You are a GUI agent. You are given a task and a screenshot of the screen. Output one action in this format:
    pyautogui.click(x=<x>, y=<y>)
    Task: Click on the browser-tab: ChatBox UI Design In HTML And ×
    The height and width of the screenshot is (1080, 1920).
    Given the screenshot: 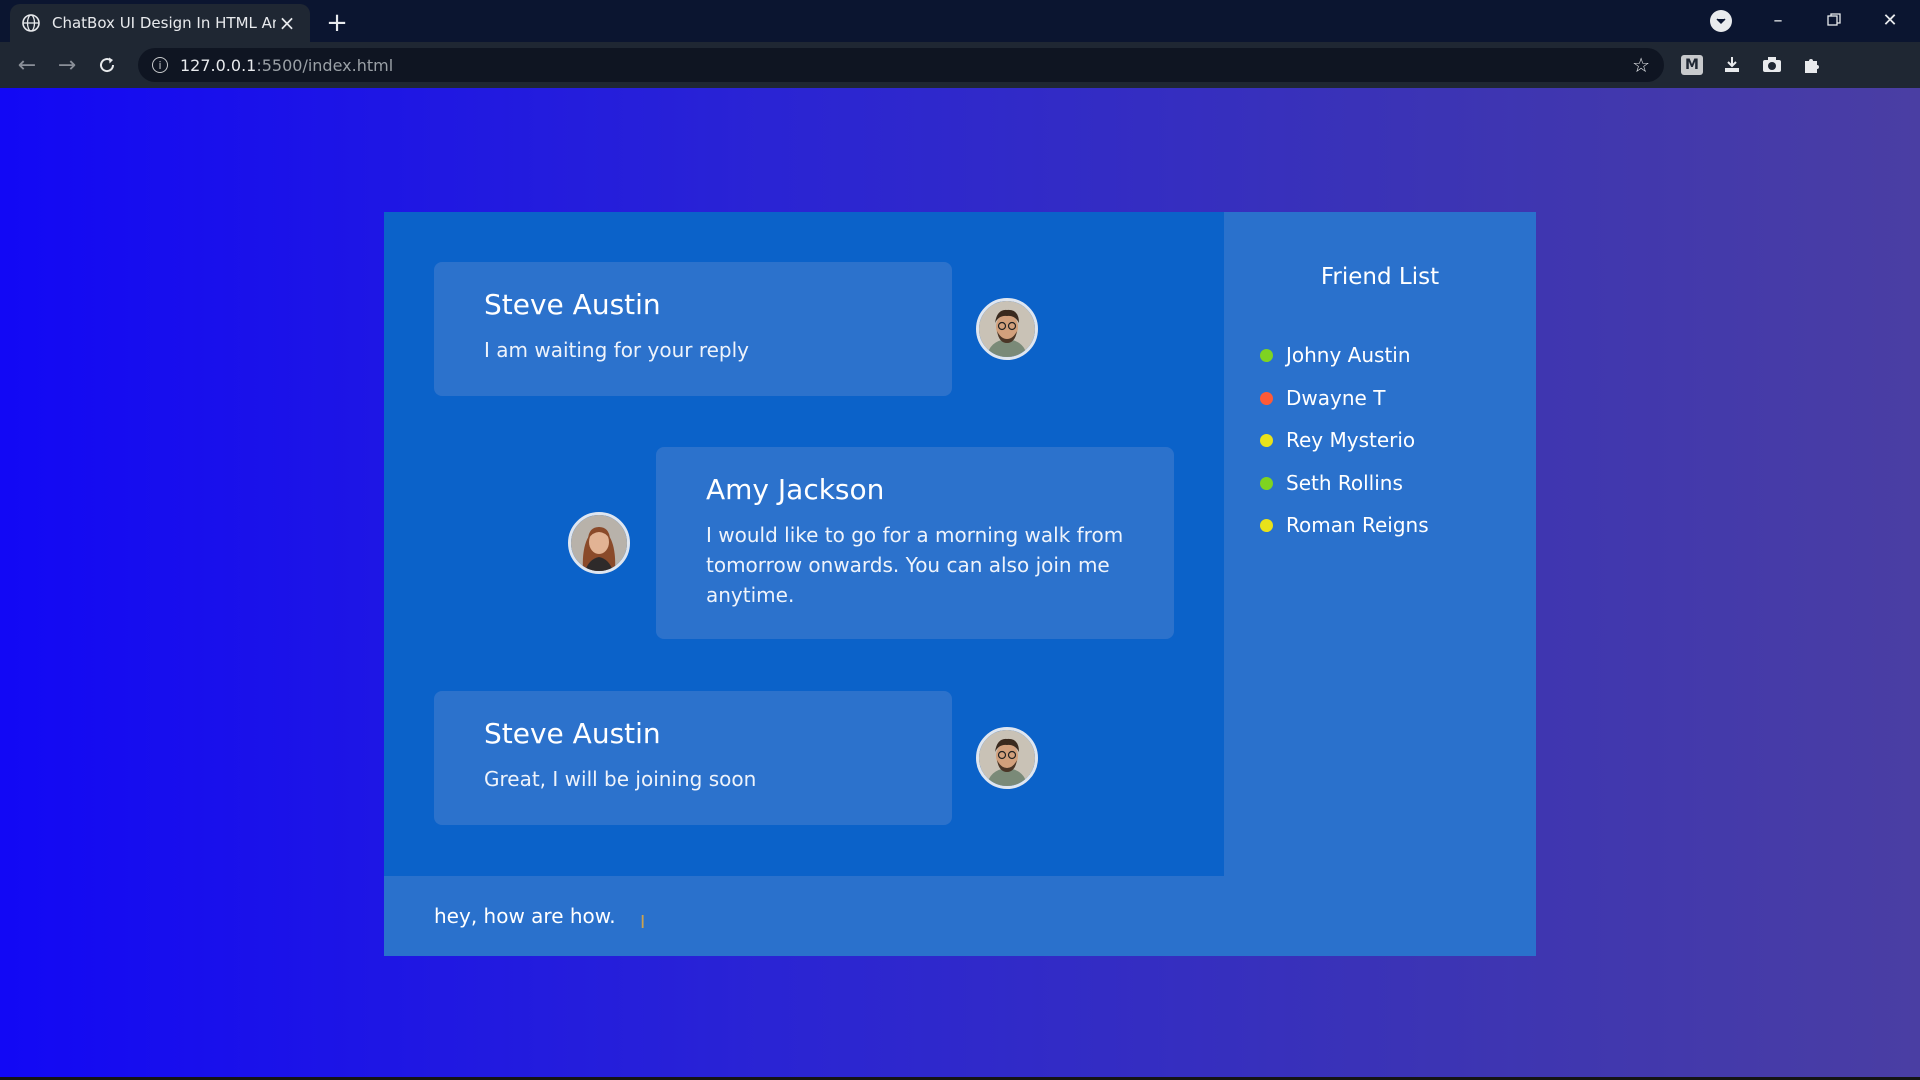 What is the action you would take?
    pyautogui.click(x=160, y=23)
    